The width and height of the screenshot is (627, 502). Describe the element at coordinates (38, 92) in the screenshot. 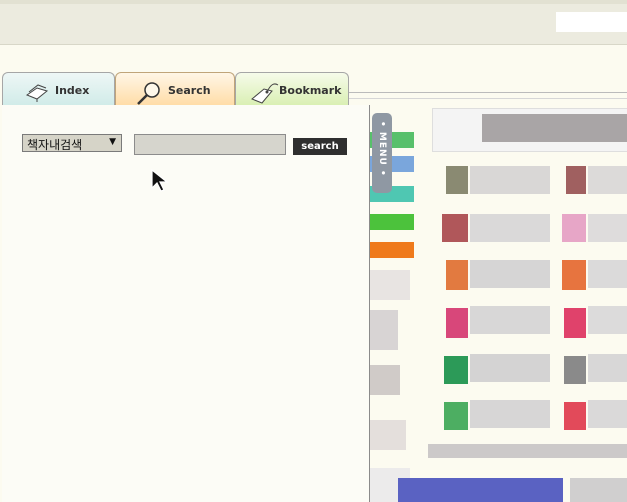

I see `book-icon` at that location.